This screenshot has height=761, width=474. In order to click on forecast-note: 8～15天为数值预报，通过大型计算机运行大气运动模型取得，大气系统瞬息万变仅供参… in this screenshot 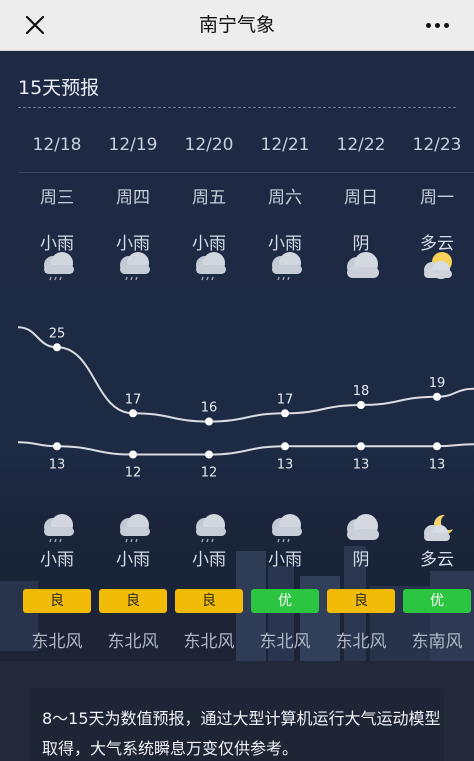, I will do `click(237, 724)`.